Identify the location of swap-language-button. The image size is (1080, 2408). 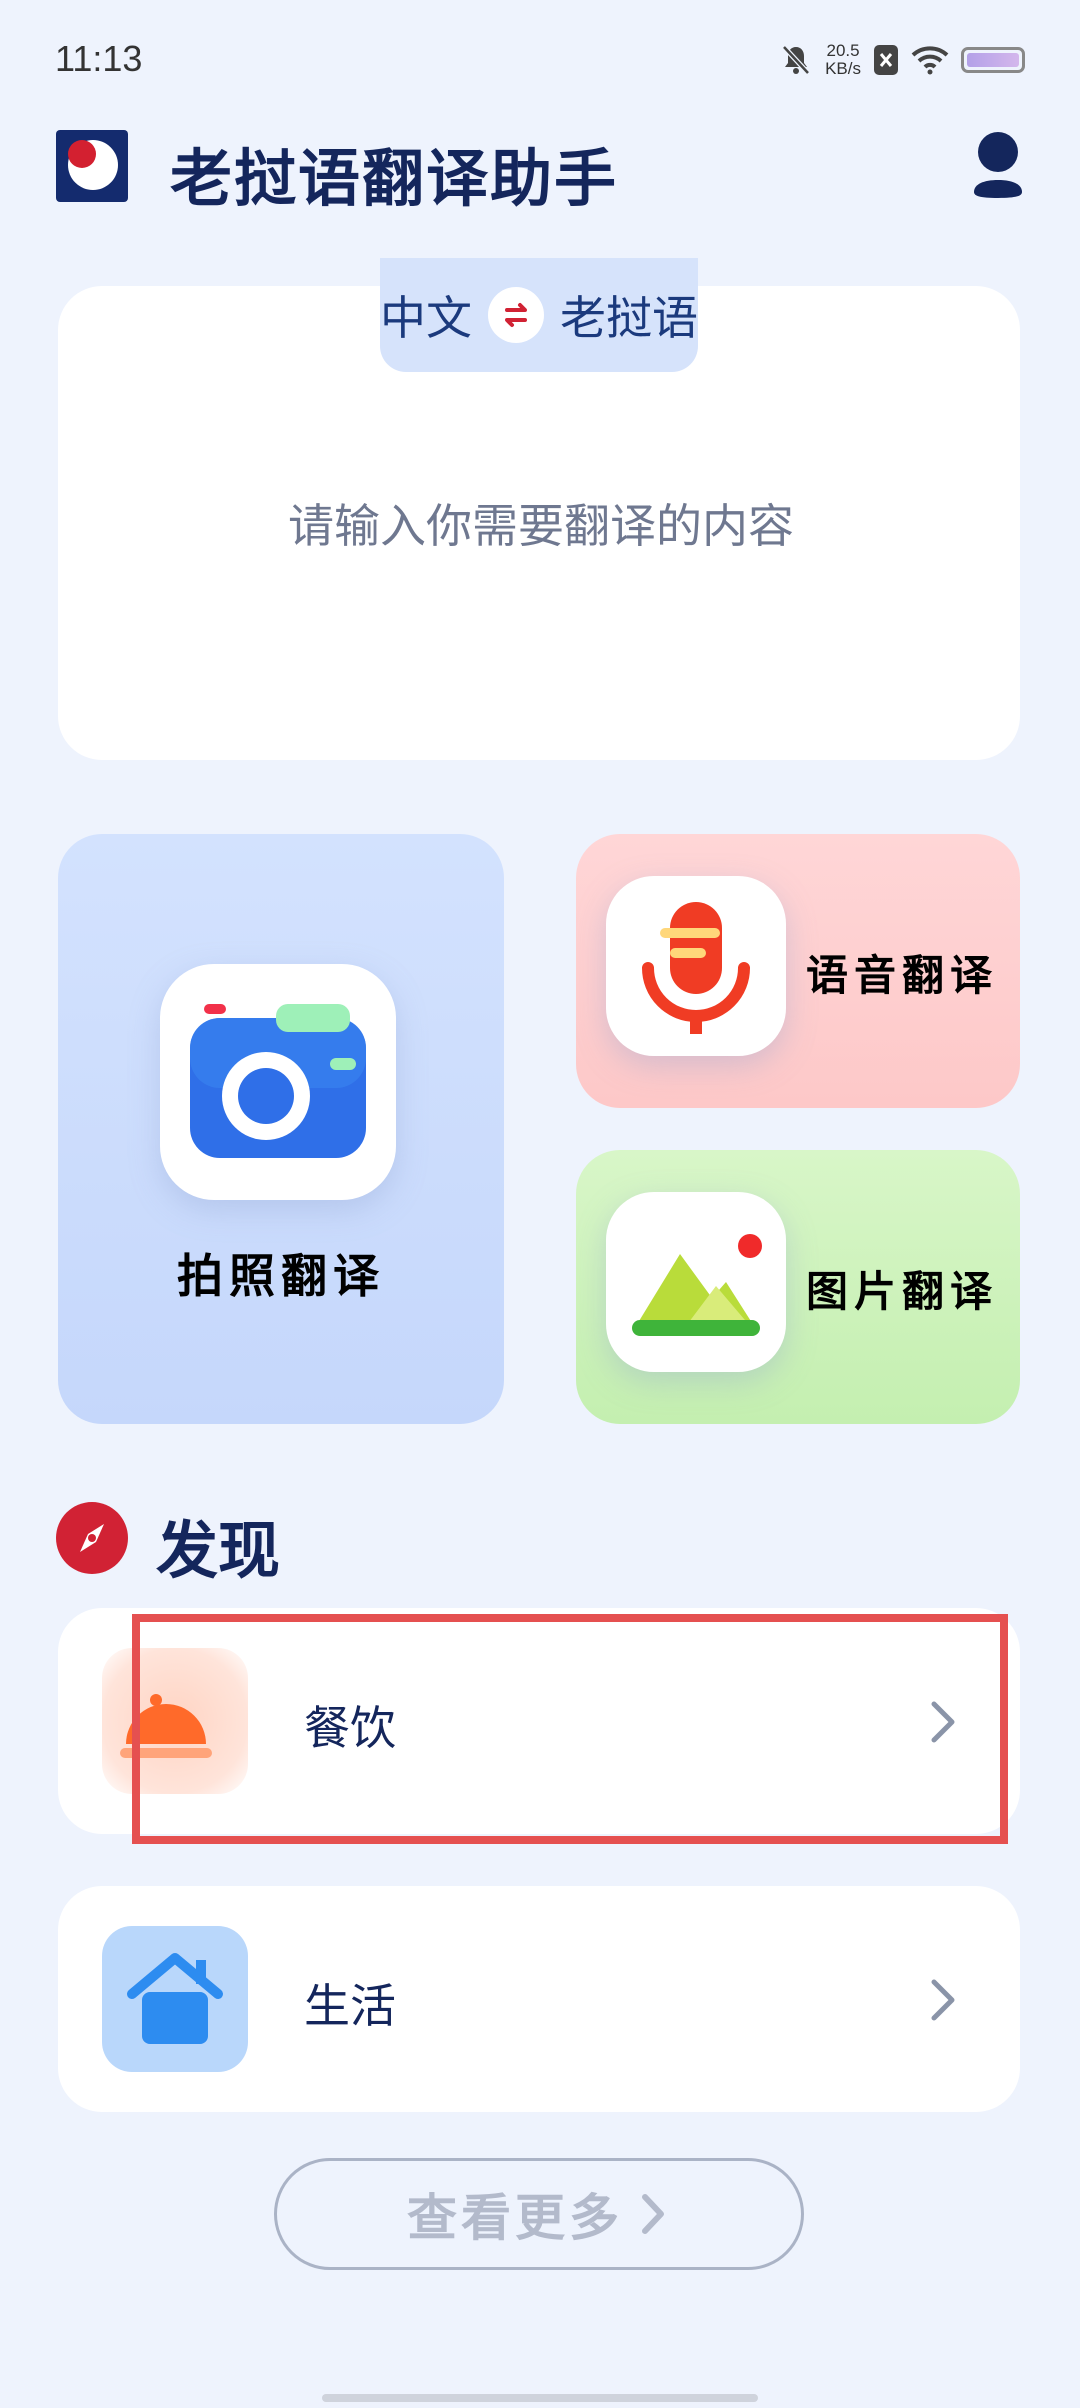
(516, 315).